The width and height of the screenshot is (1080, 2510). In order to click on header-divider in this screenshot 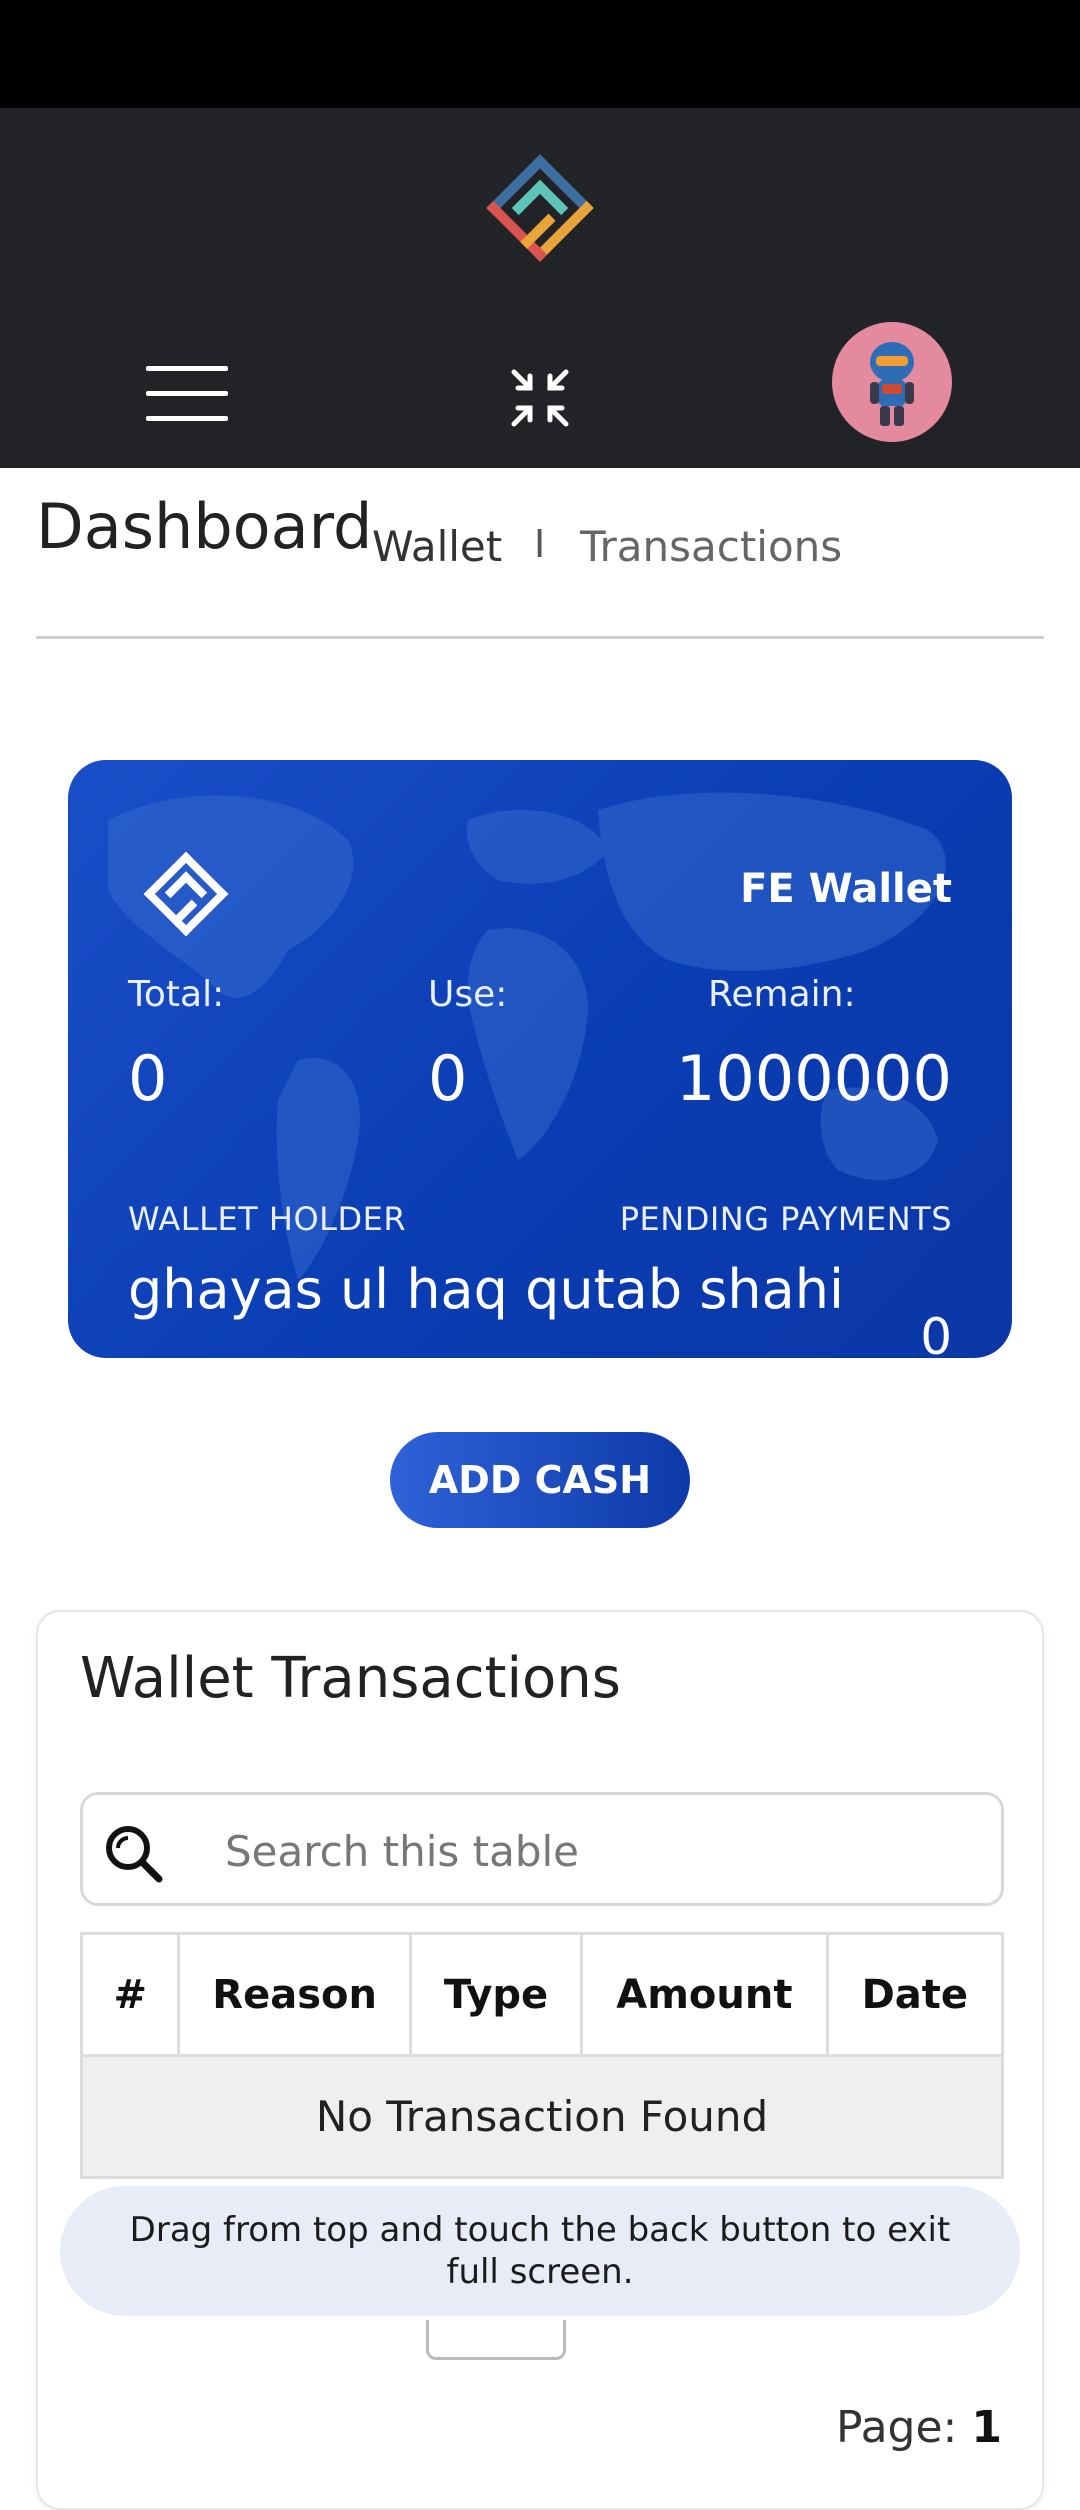, I will do `click(540, 637)`.